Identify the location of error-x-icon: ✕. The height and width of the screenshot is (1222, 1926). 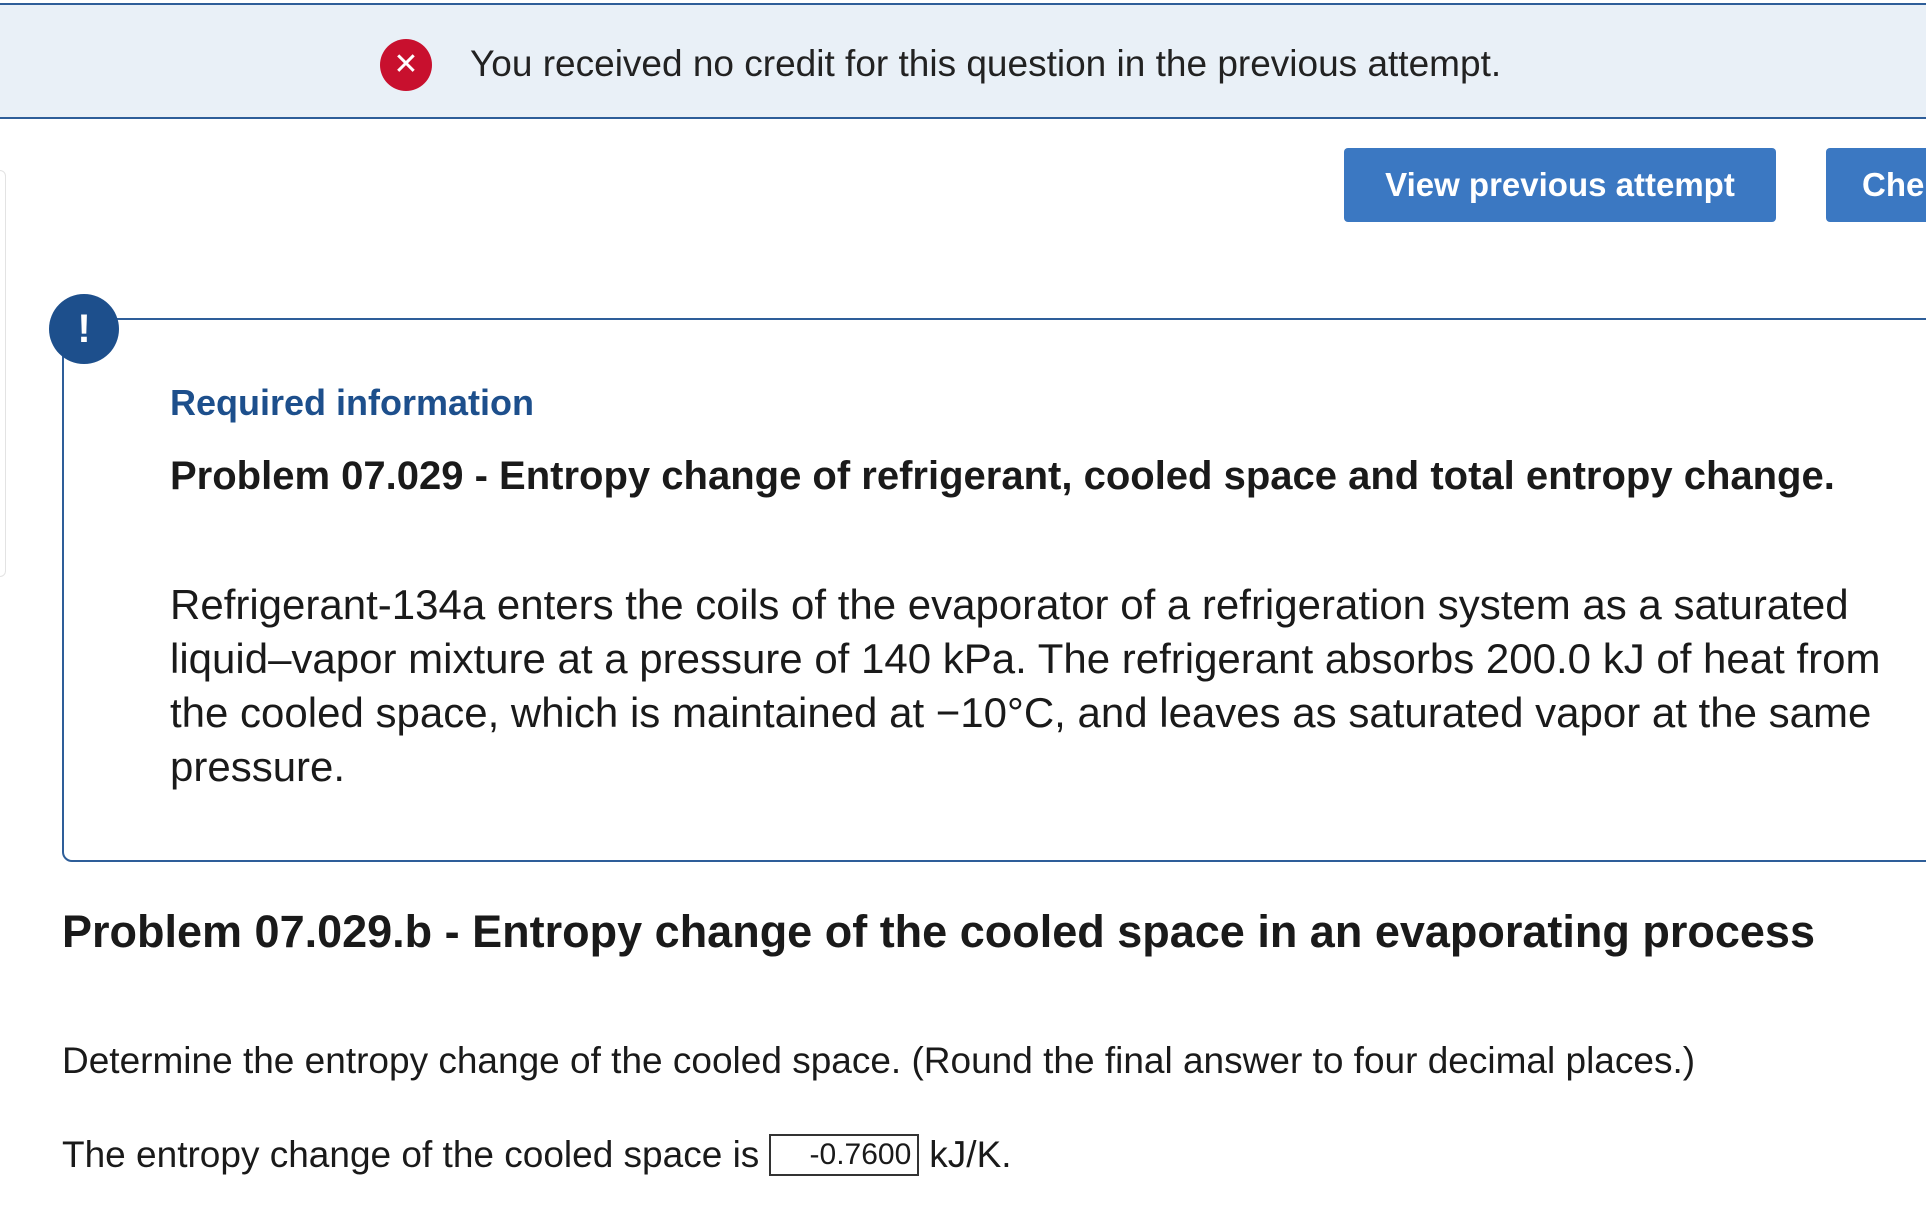
(406, 65).